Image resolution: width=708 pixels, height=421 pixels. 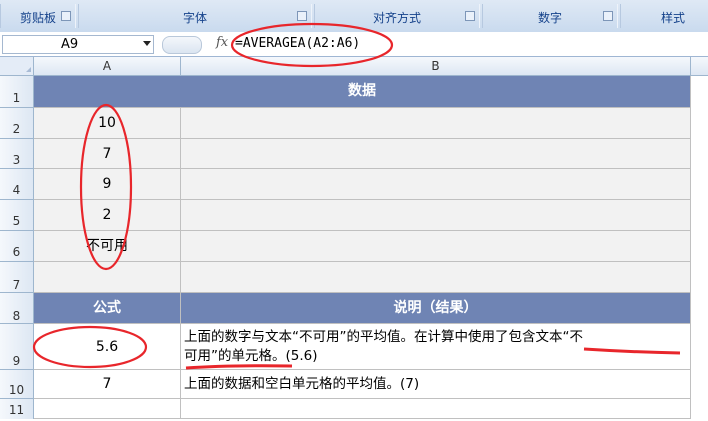 I want to click on row-header-2: 2, so click(x=17, y=123).